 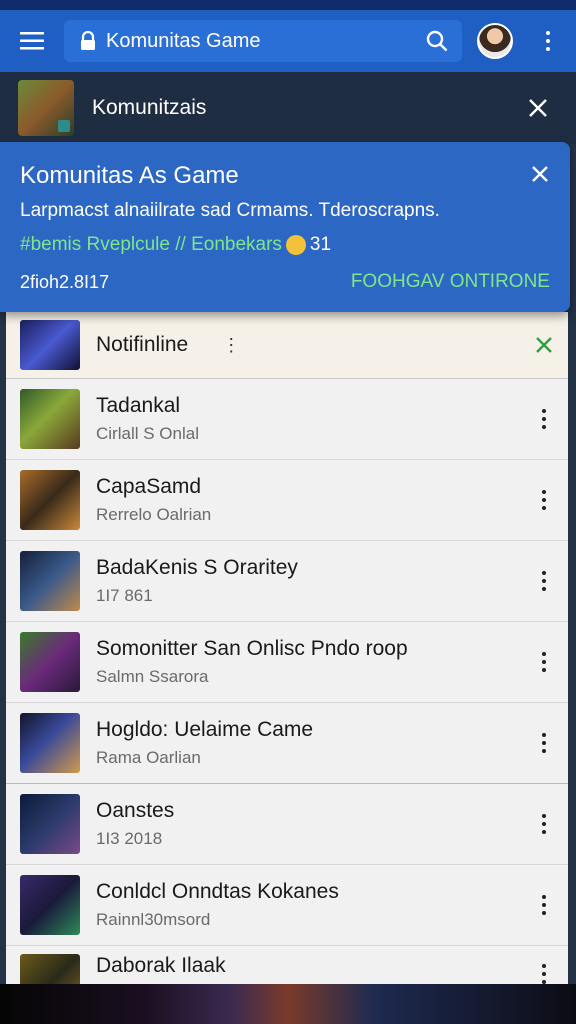 What do you see at coordinates (287, 345) in the screenshot?
I see `list-item-highlighted: Notifinline ⋮` at bounding box center [287, 345].